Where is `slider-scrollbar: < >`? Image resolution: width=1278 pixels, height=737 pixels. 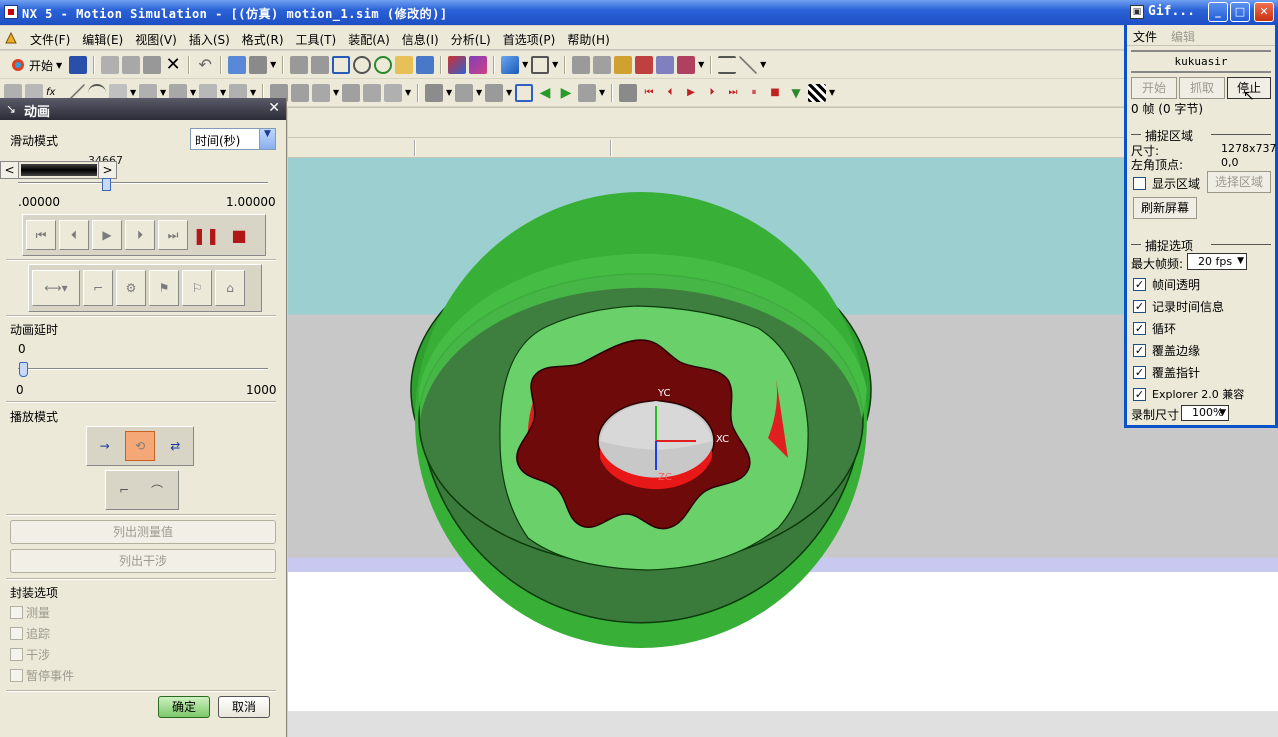
slider-scrollbar: < > is located at coordinates (58, 170).